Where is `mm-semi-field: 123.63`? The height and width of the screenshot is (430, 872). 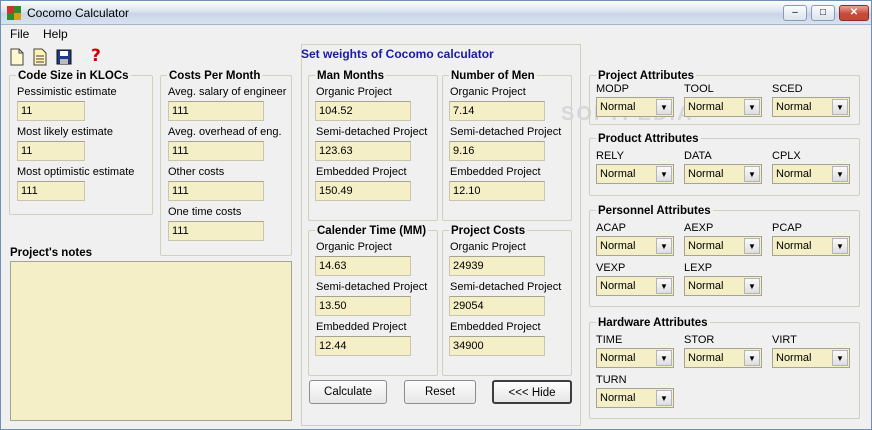
mm-semi-field: 123.63 is located at coordinates (363, 151).